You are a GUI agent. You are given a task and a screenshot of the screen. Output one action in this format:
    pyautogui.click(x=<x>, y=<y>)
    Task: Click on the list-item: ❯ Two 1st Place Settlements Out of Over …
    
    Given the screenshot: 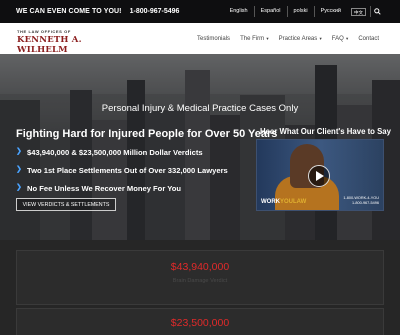 What is the action you would take?
    pyautogui.click(x=122, y=170)
    